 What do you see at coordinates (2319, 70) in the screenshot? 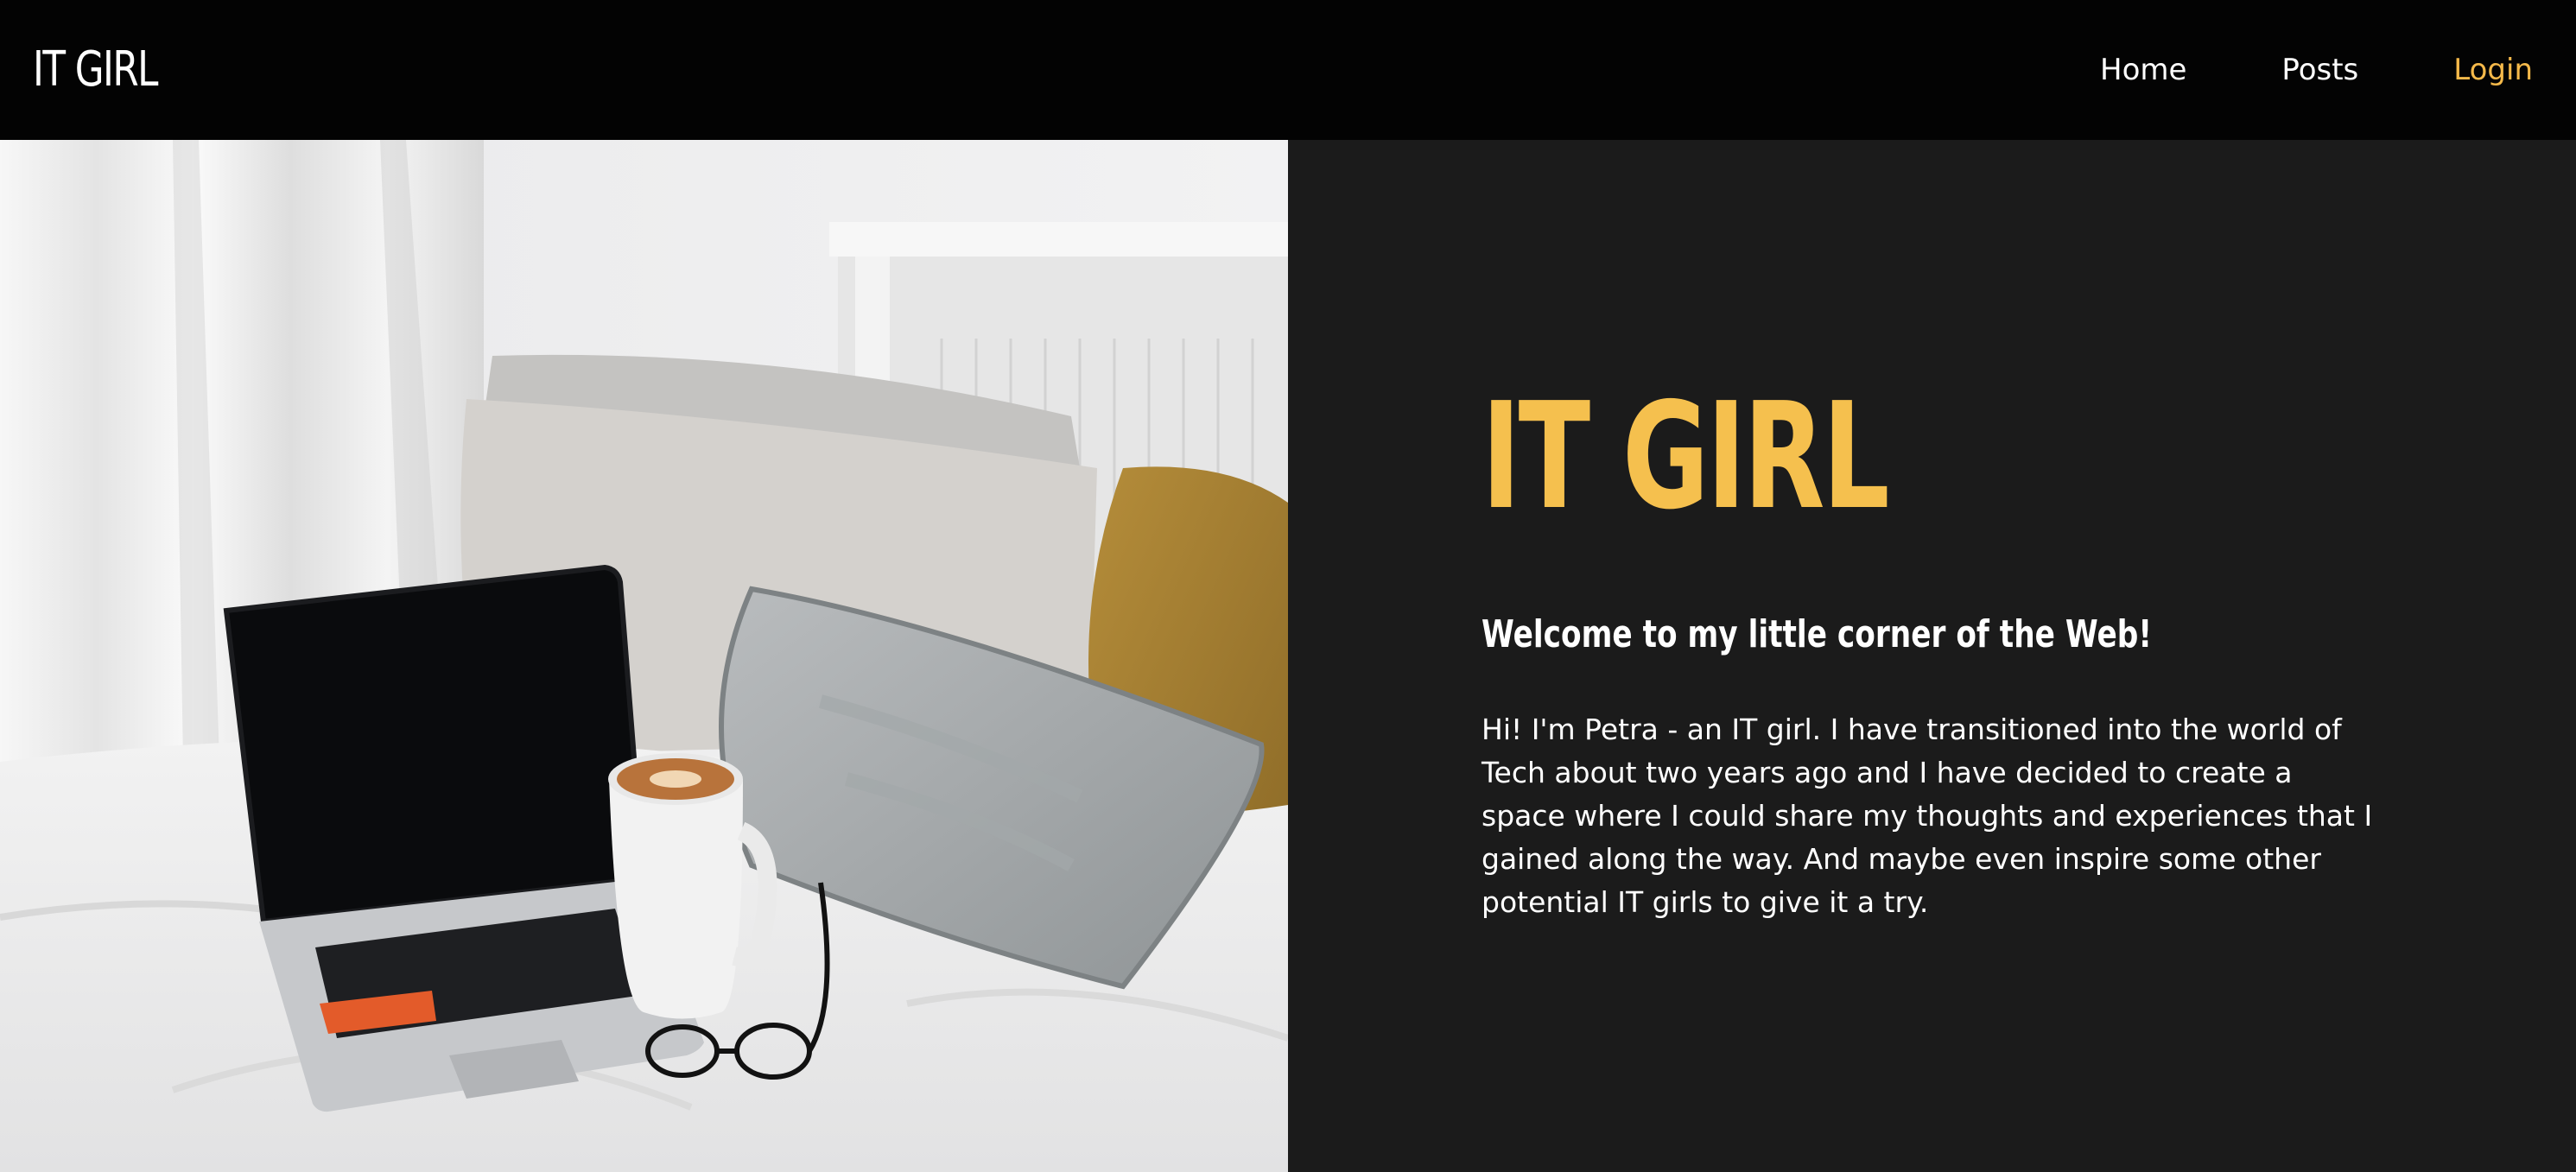
I see `nav-link-posts: Posts` at bounding box center [2319, 70].